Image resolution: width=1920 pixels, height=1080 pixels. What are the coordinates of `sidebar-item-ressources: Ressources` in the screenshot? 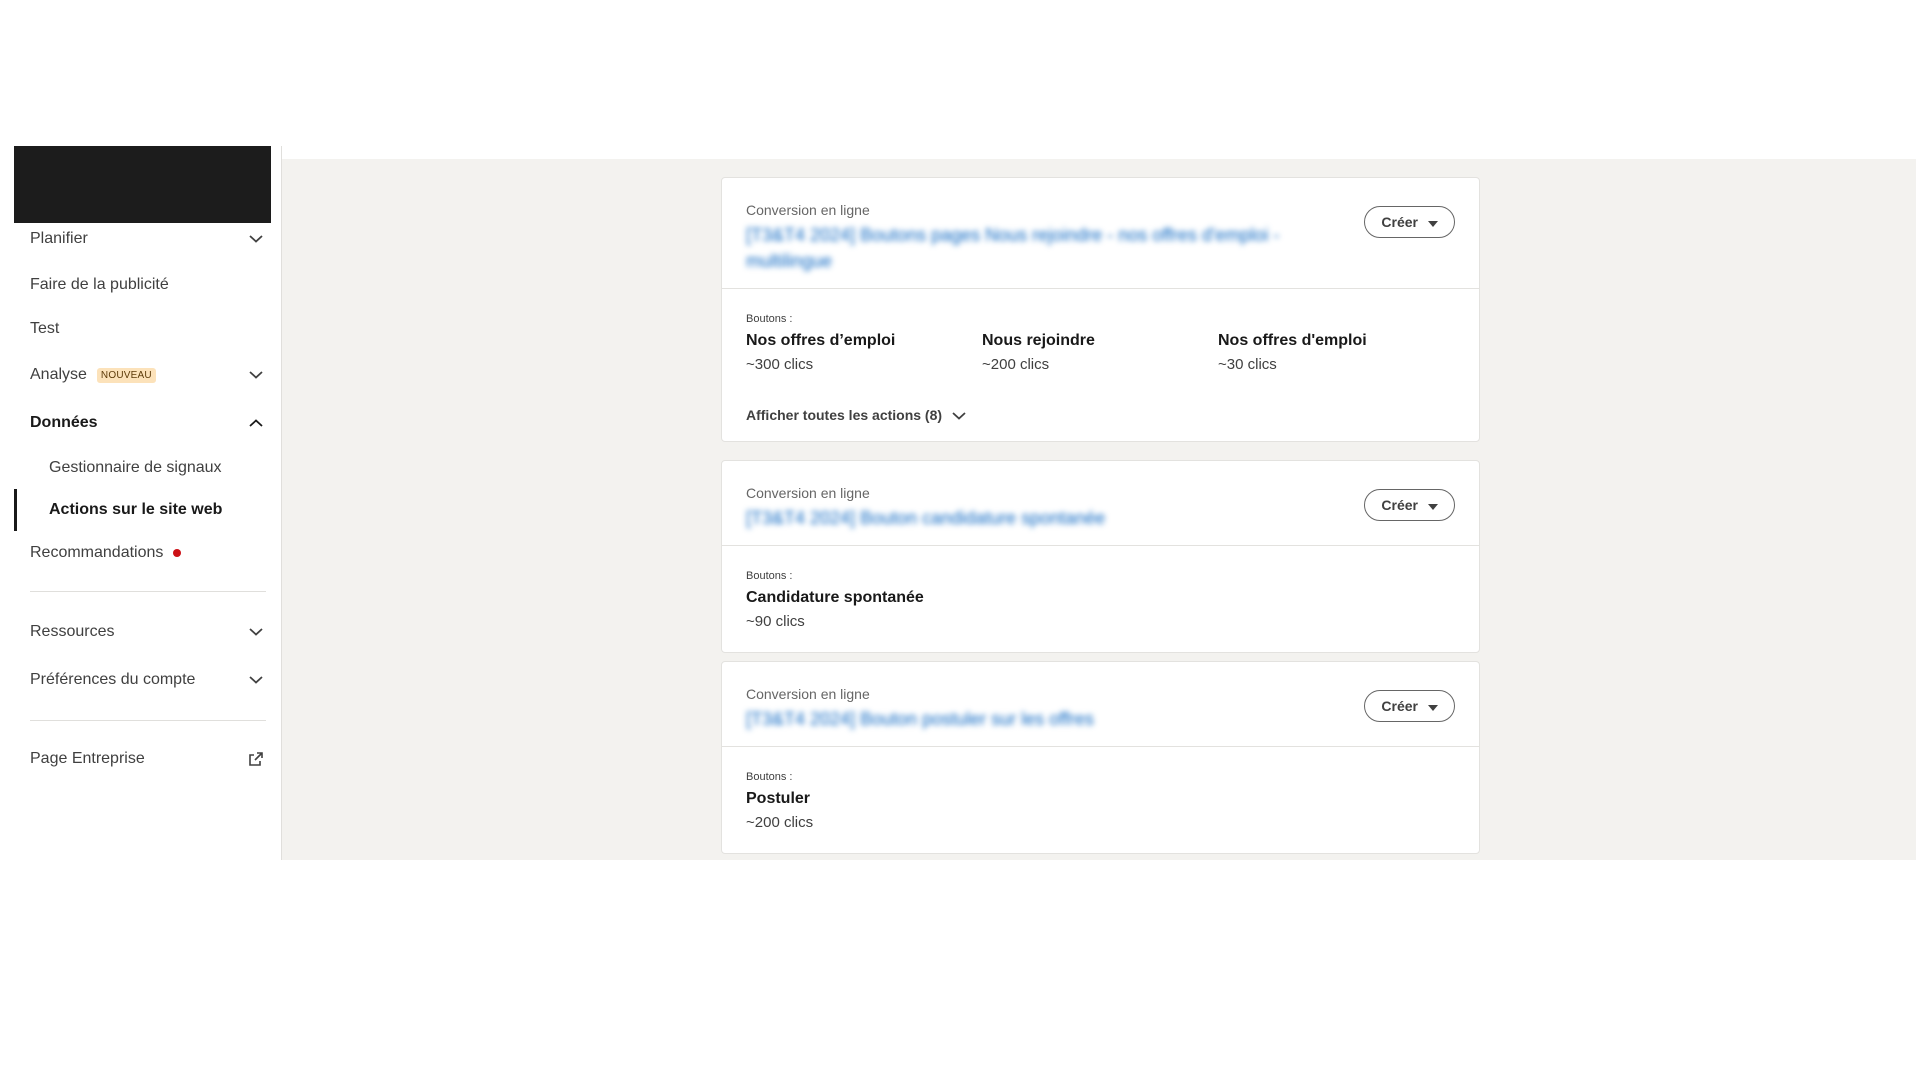 It's located at (142, 632).